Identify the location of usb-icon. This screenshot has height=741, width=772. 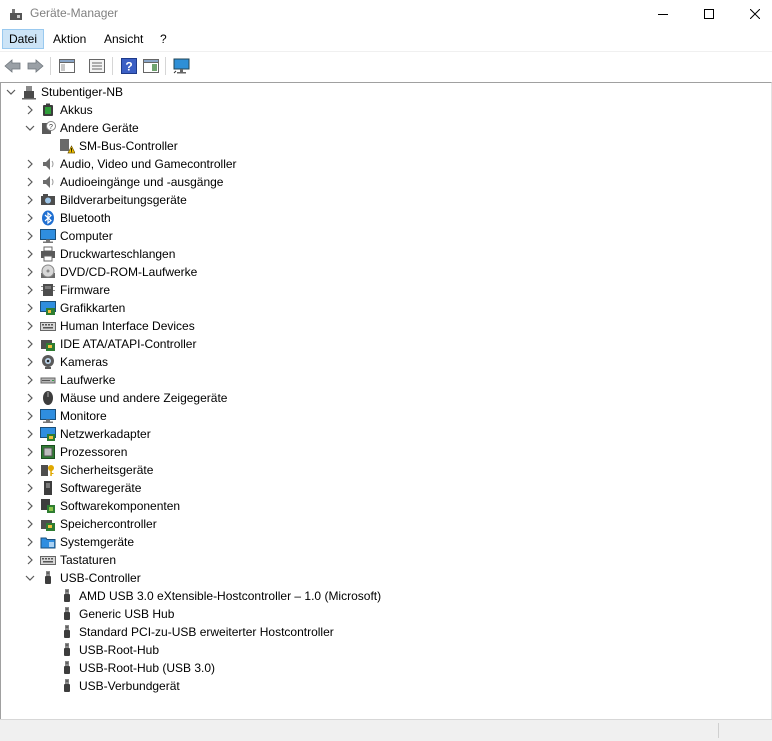
(67, 596).